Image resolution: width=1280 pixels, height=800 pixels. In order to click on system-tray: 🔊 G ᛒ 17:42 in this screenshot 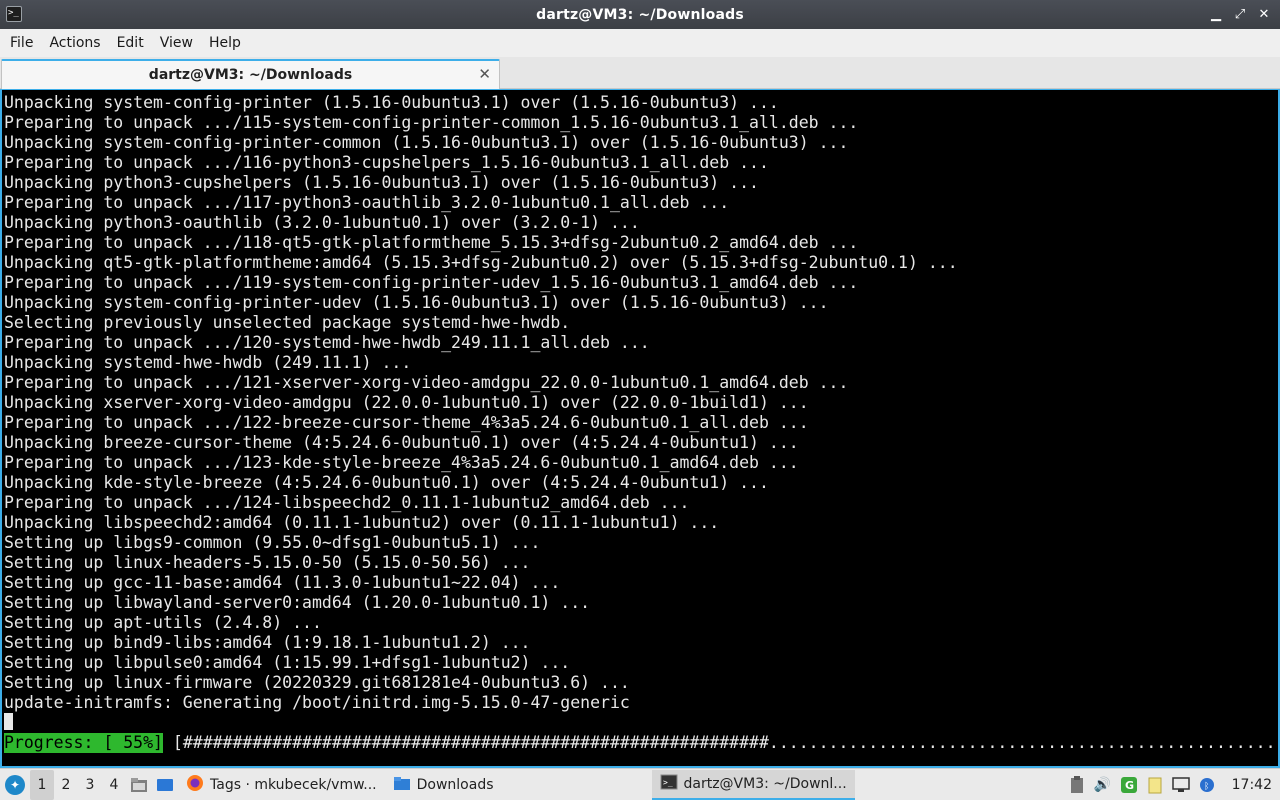, I will do `click(1173, 784)`.